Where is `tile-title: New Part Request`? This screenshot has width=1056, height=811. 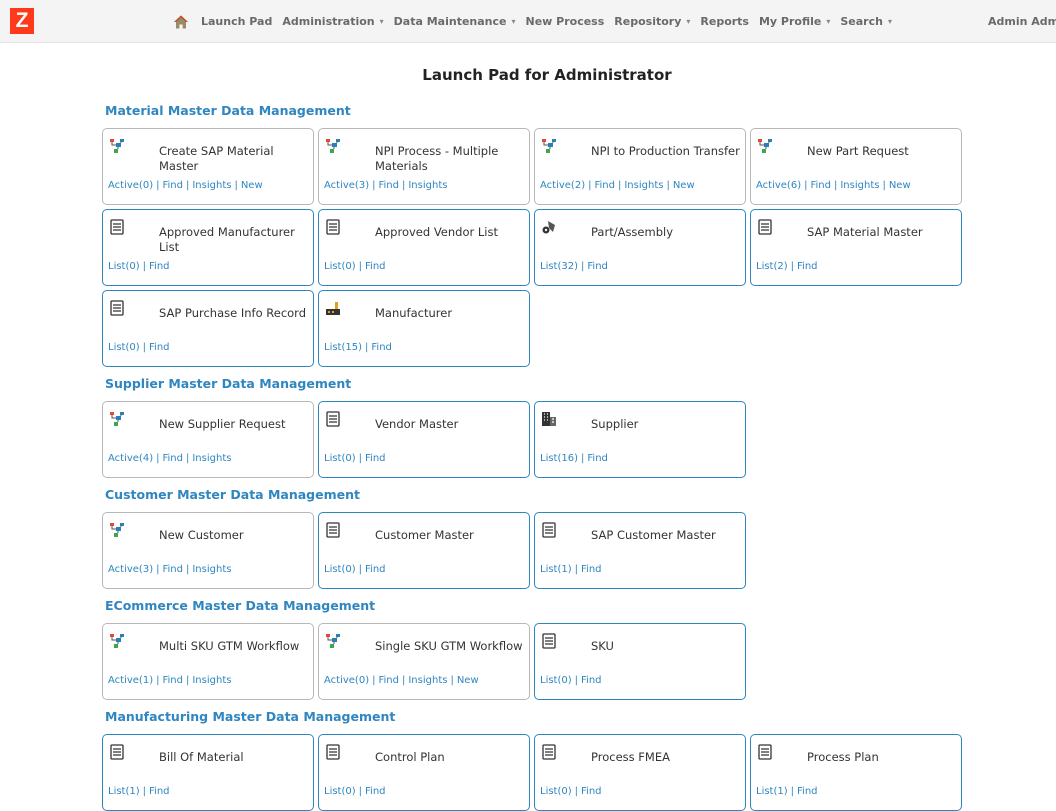 tile-title: New Part Request is located at coordinates (883, 151).